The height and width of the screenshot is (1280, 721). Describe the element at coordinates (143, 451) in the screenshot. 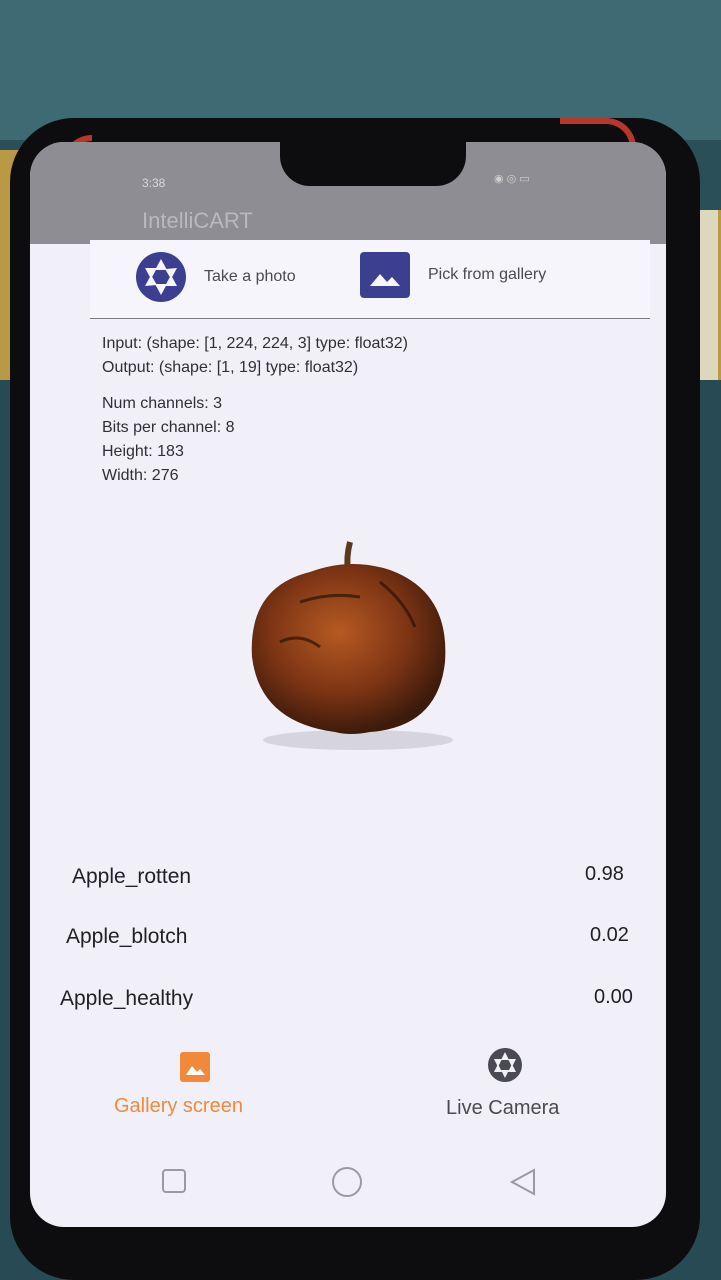

I see `image-height-info: Height: 183` at that location.